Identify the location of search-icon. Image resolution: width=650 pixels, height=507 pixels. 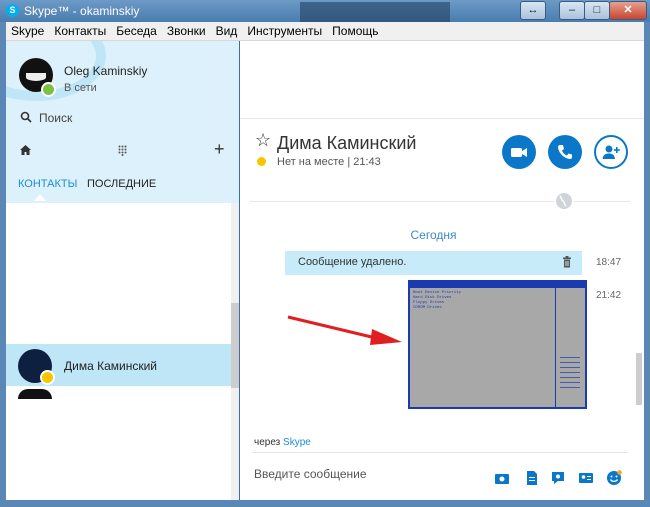
(26, 117).